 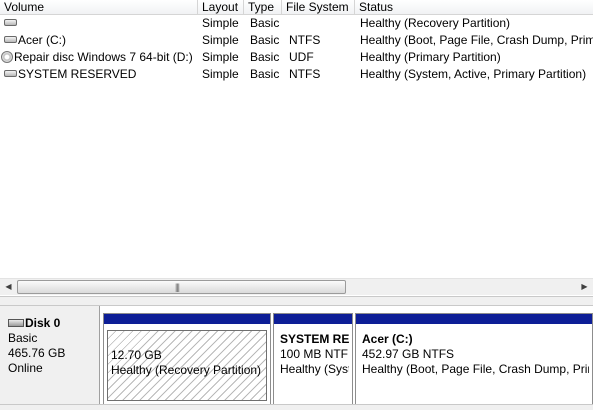 I want to click on column-header-status: Status, so click(x=474, y=7).